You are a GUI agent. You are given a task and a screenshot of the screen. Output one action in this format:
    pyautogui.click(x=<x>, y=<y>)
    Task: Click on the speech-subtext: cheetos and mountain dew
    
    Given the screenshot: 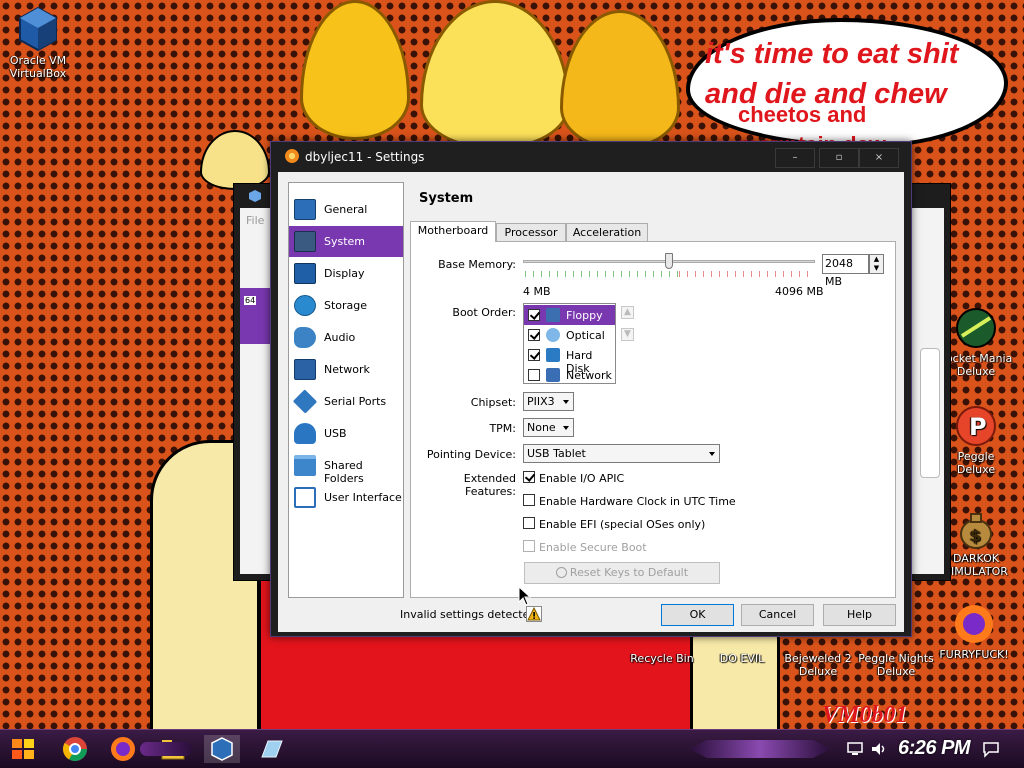 What is the action you would take?
    pyautogui.click(x=812, y=123)
    